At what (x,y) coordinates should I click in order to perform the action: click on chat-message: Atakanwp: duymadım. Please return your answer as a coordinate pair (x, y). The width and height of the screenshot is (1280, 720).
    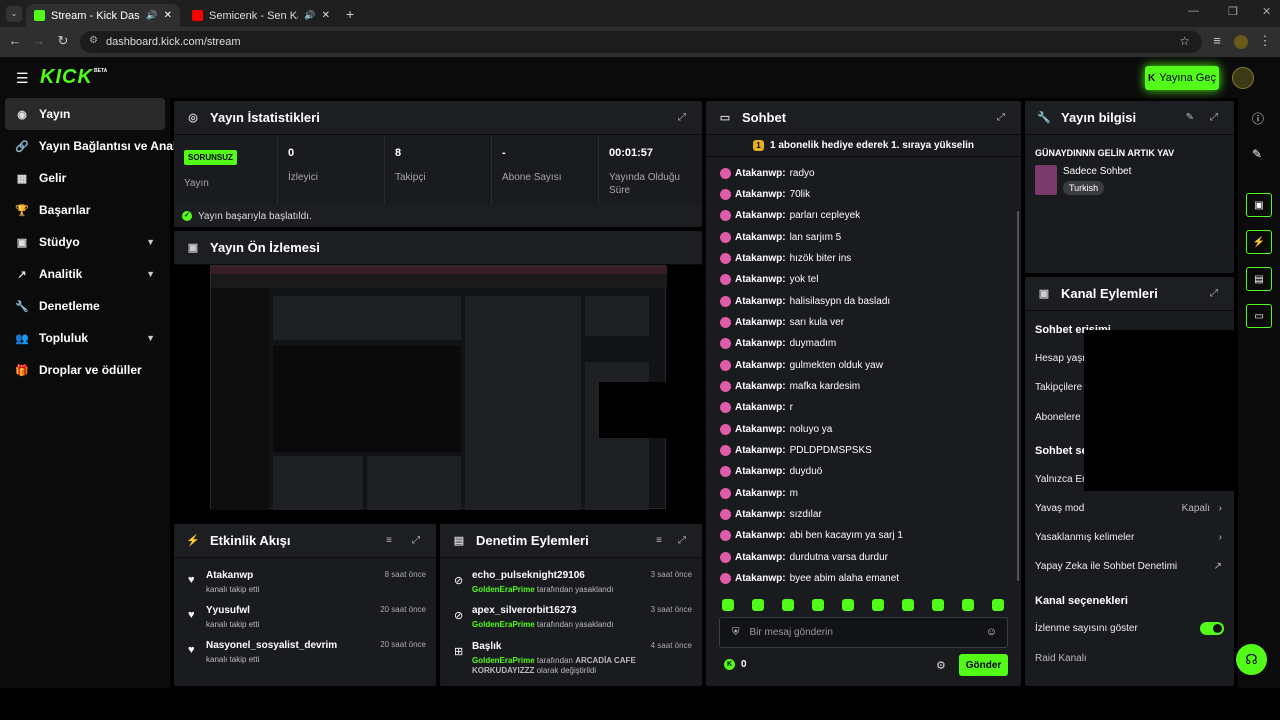
    Looking at the image, I should click on (778, 343).